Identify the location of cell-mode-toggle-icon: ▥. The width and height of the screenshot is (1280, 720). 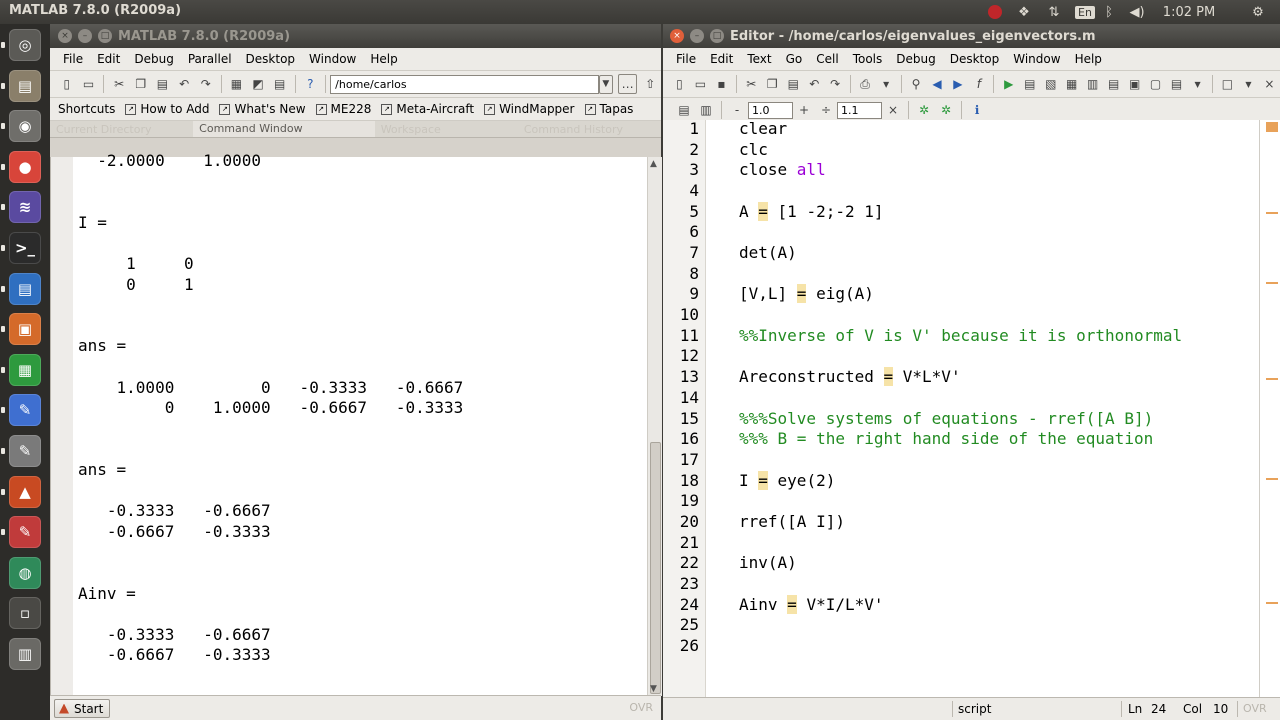
(706, 110).